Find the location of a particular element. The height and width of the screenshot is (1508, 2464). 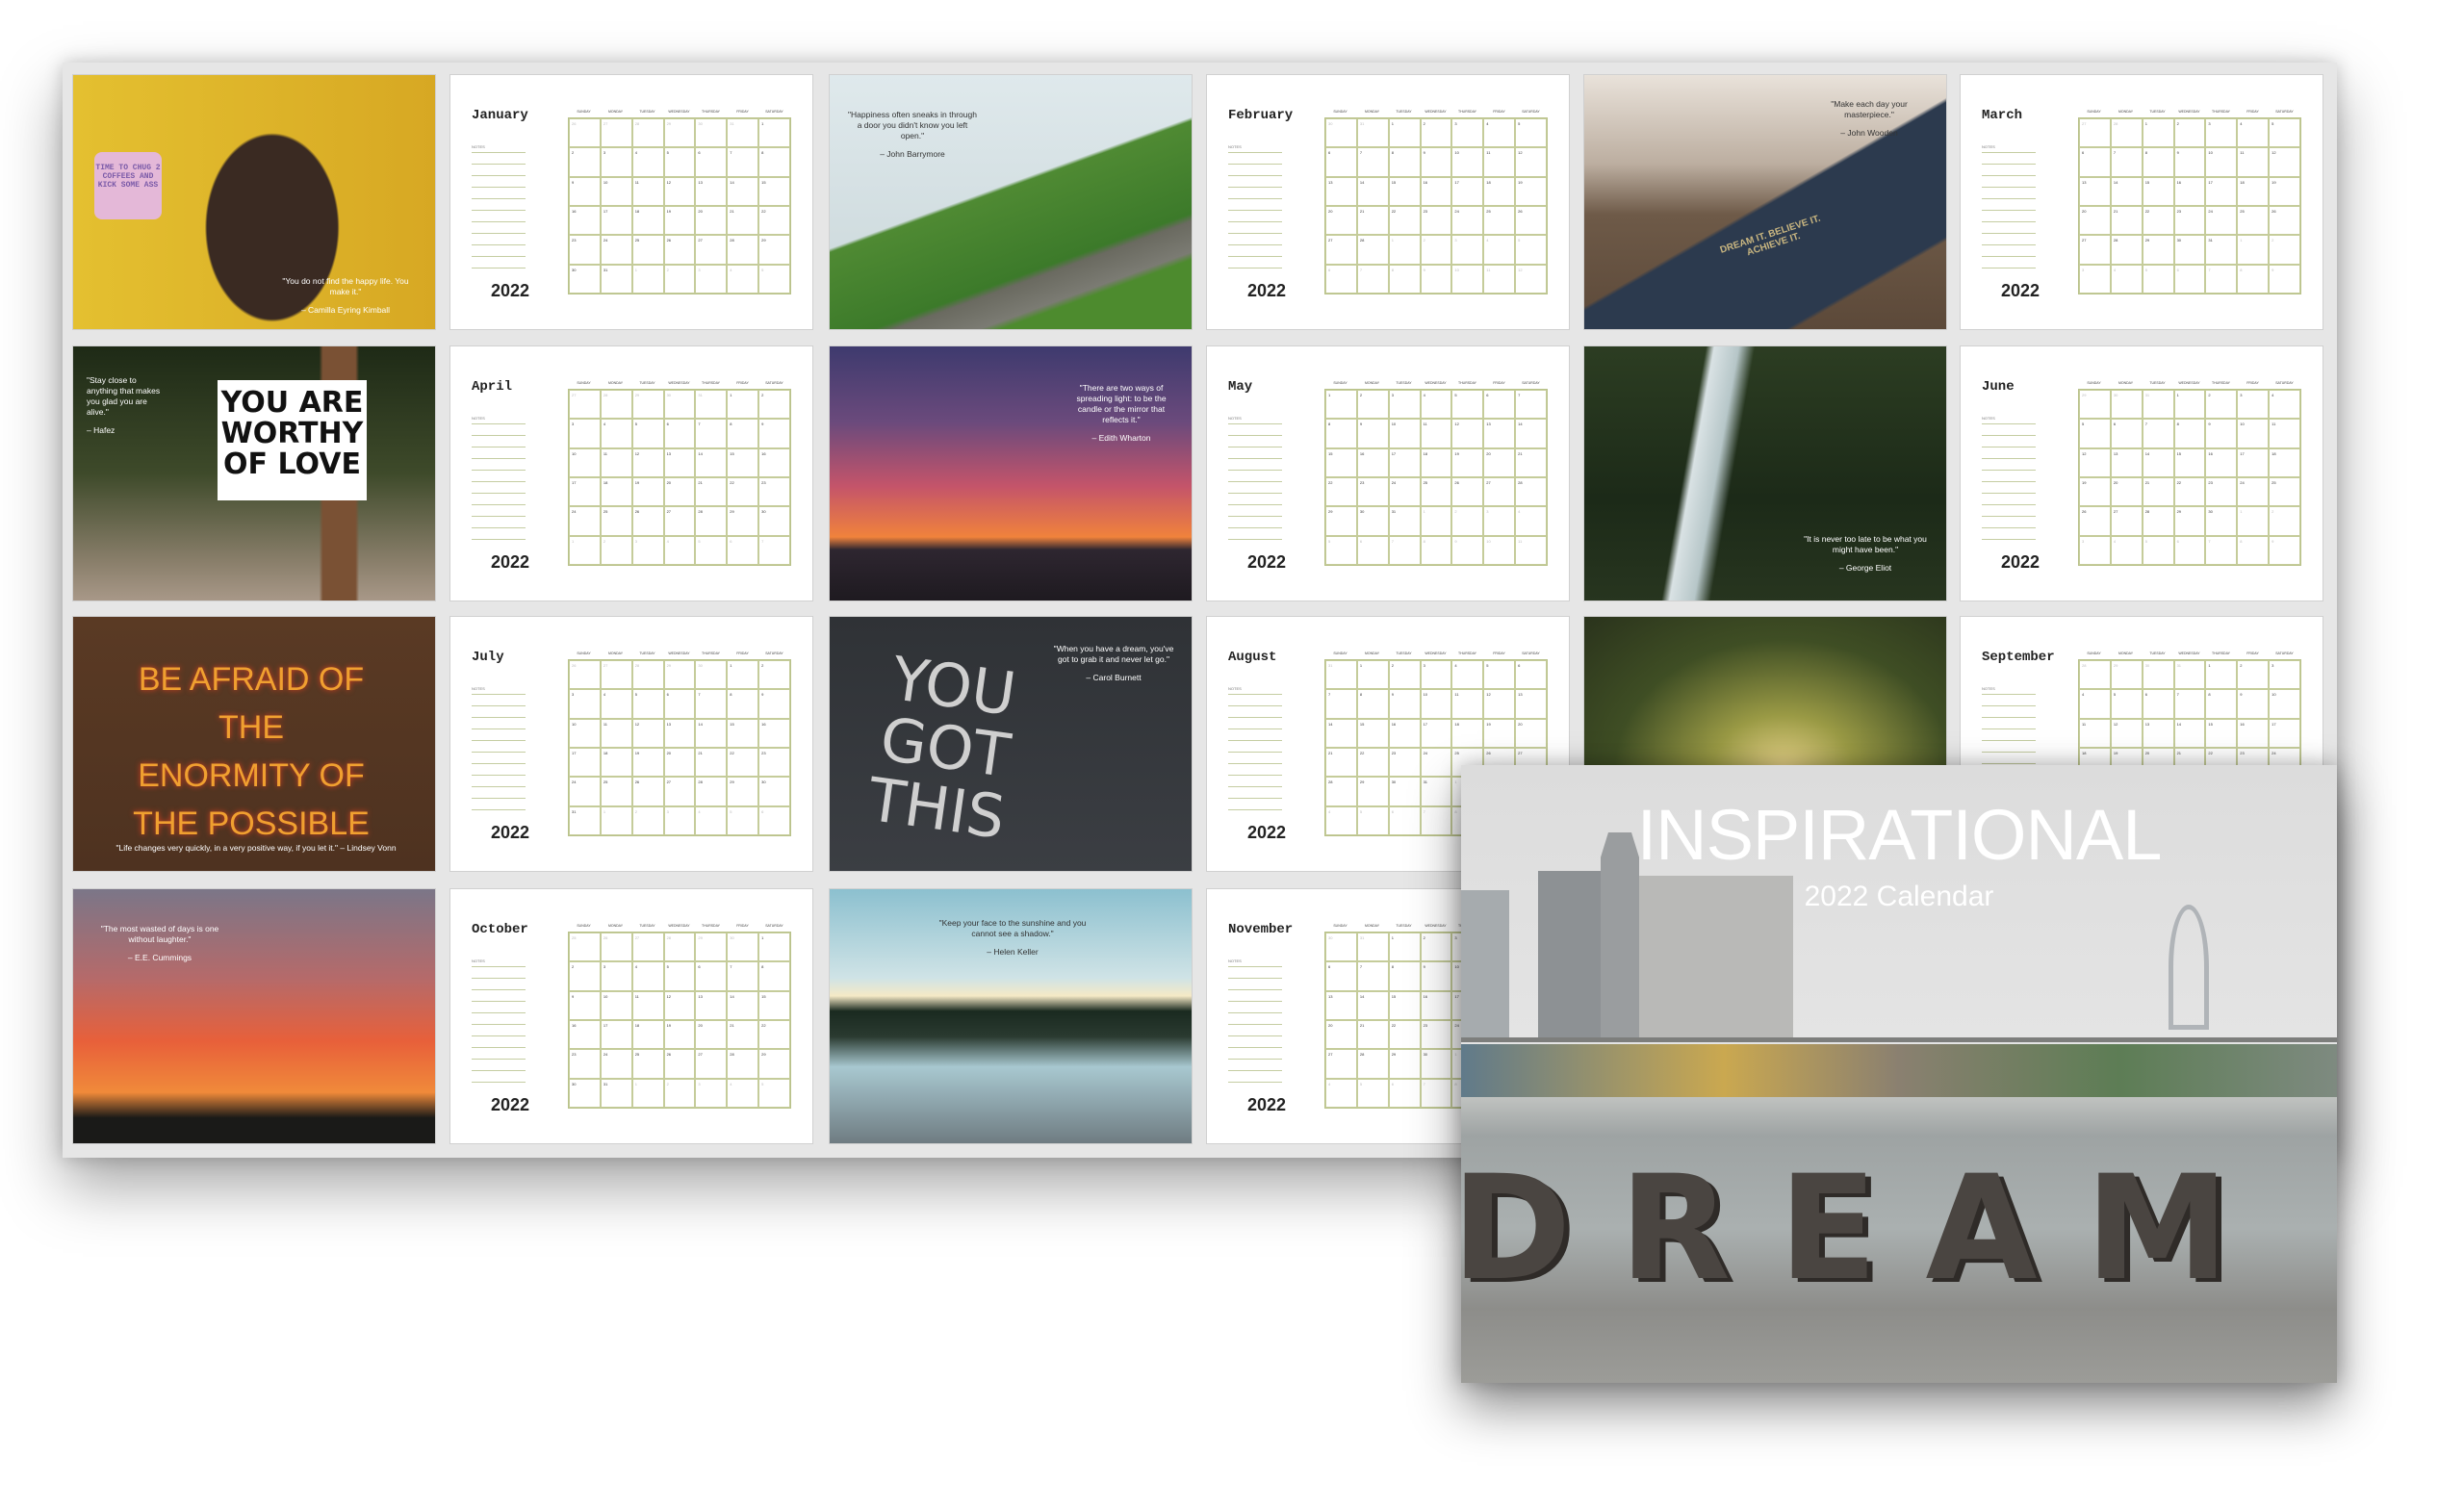

day-cell: 15 is located at coordinates (2158, 191).